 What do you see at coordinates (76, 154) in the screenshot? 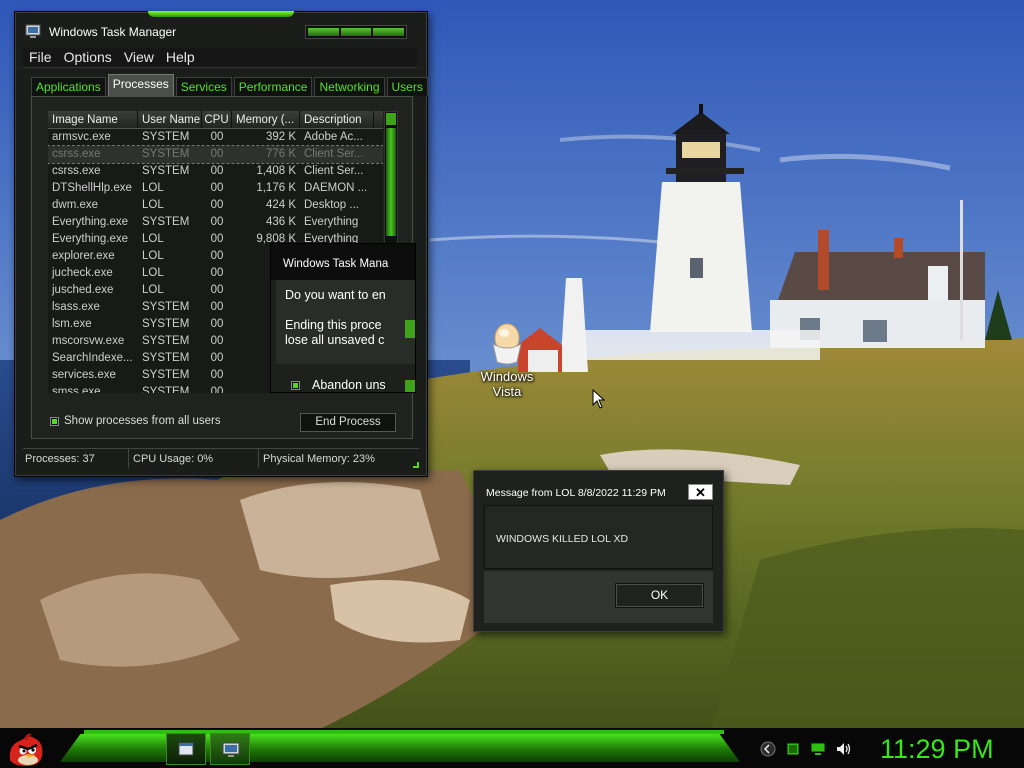
I see `cell-image-name: csrss.exe` at bounding box center [76, 154].